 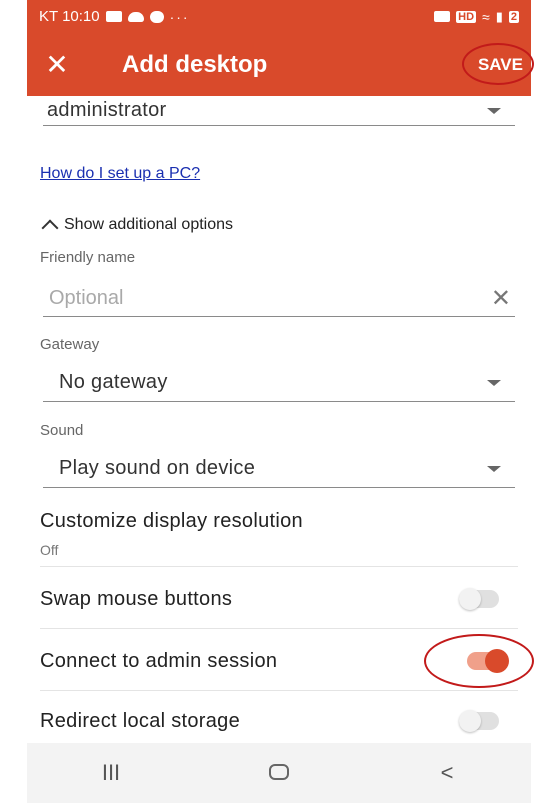 I want to click on display-resolution-label: Customize display resolution, so click(x=171, y=521).